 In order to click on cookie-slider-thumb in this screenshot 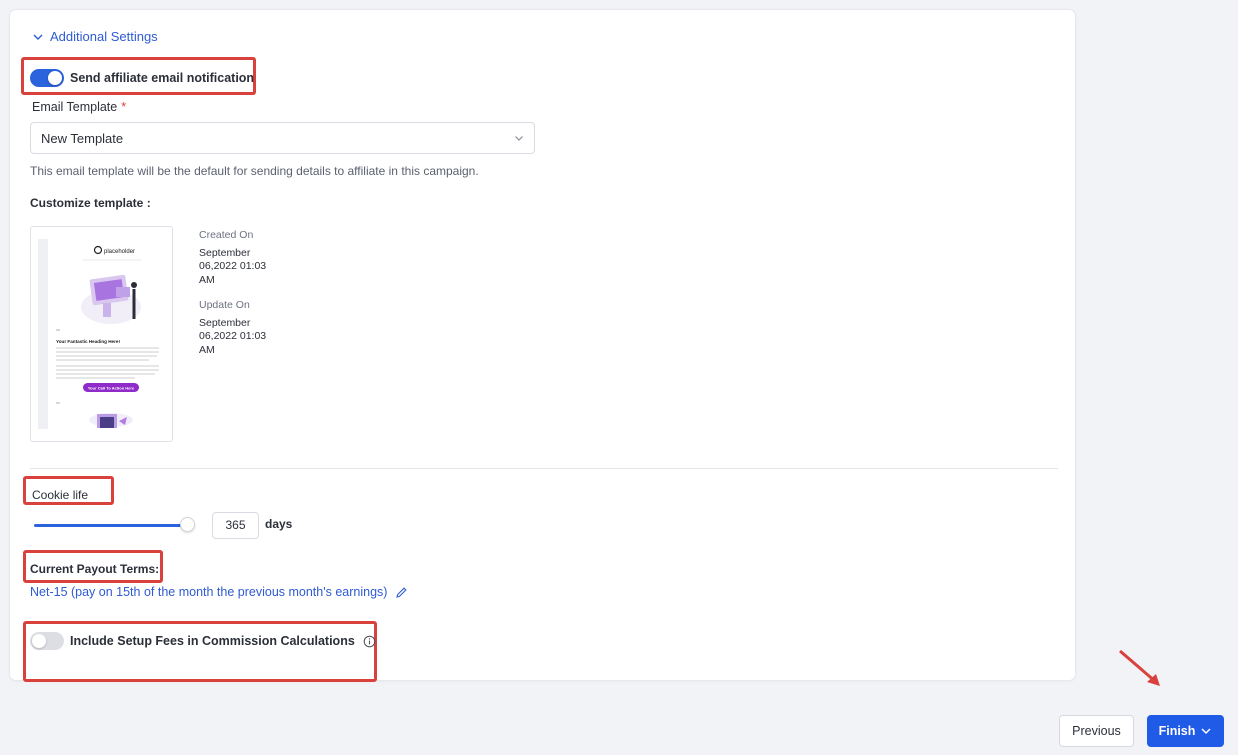, I will do `click(187, 524)`.